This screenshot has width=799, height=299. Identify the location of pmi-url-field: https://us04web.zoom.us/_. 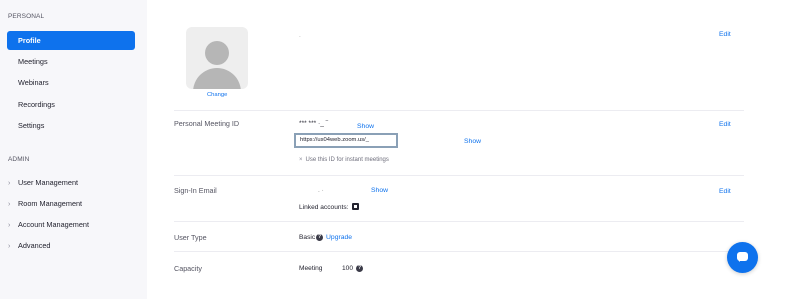
(346, 140).